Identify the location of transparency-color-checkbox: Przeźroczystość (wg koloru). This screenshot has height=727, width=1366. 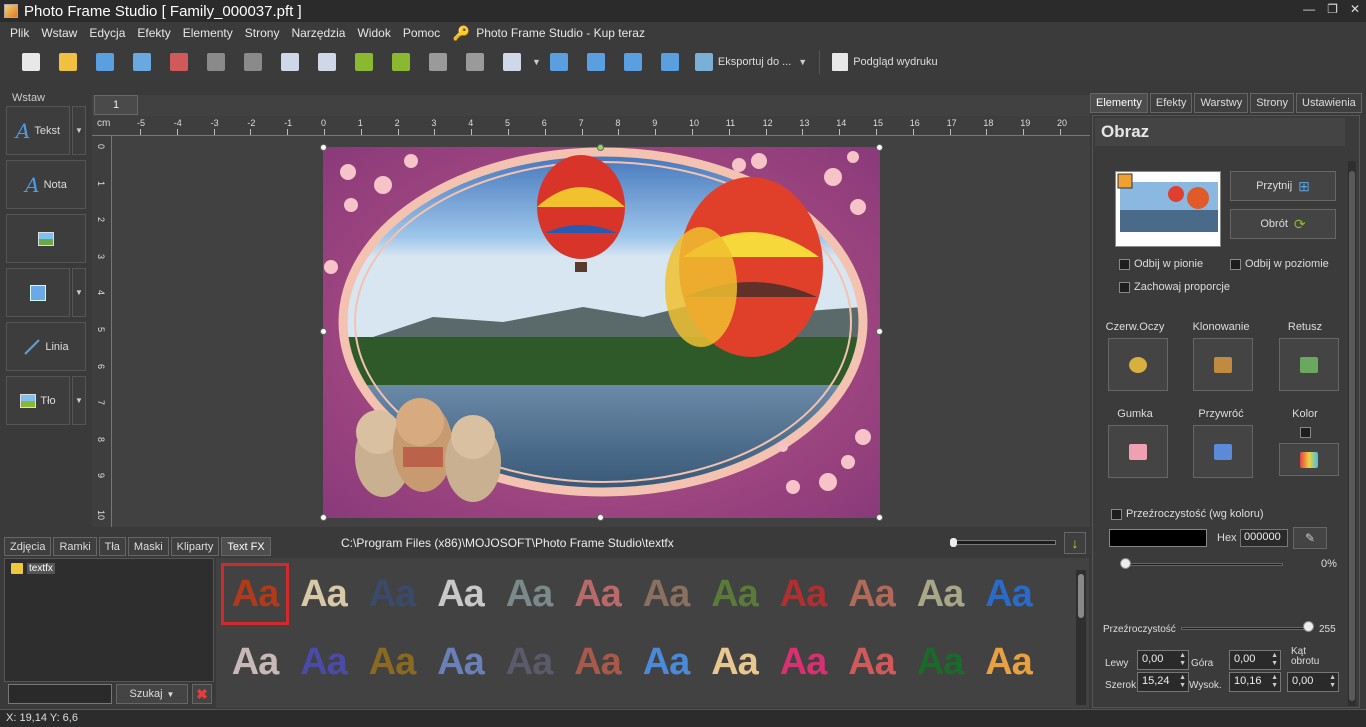
(1187, 514).